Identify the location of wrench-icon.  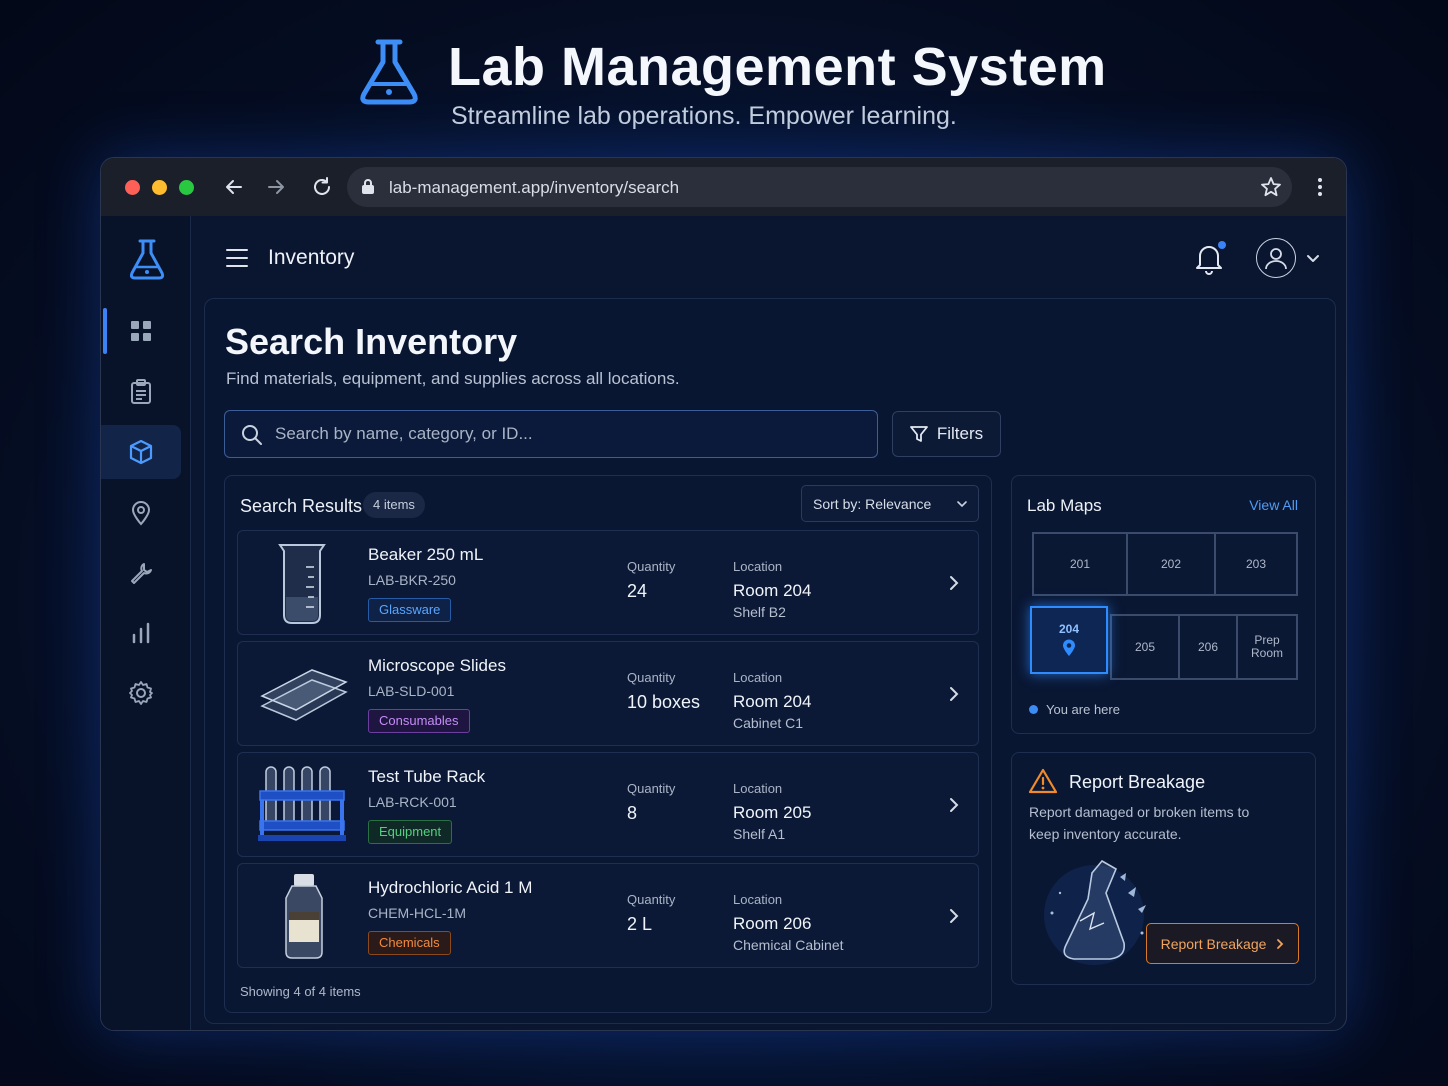
(141, 573).